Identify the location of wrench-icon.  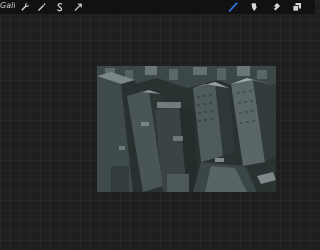
(25, 7).